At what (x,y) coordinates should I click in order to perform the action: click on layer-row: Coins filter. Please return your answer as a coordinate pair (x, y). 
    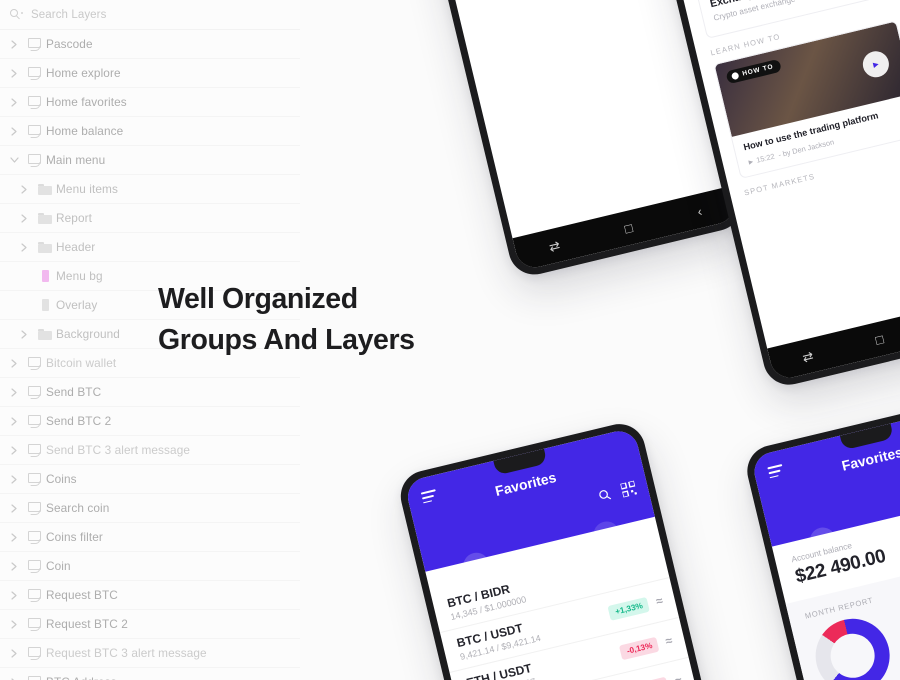
    Looking at the image, I should click on (150, 537).